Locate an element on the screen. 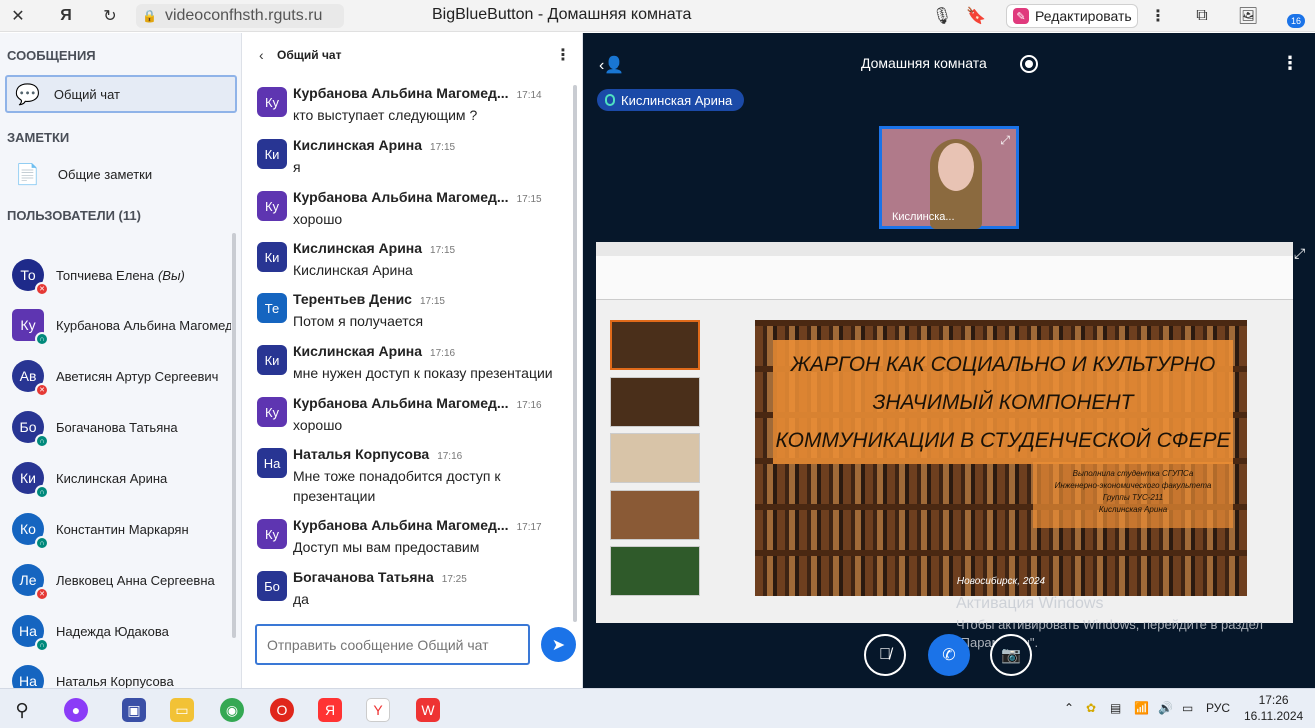 Image resolution: width=1315 pixels, height=728 pixels. user-name: Кислинская Арина is located at coordinates (143, 478).